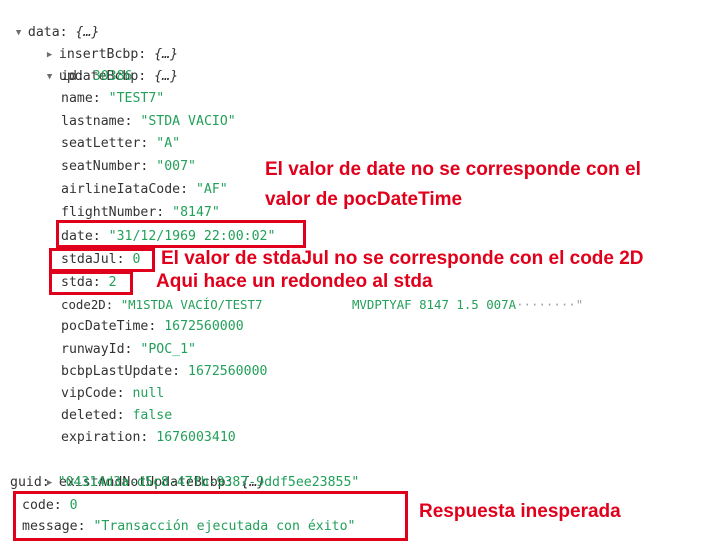 This screenshot has width=701, height=545. Describe the element at coordinates (49, 20) in the screenshot. I see `tree-node-data: ▼ data: {…}` at that location.